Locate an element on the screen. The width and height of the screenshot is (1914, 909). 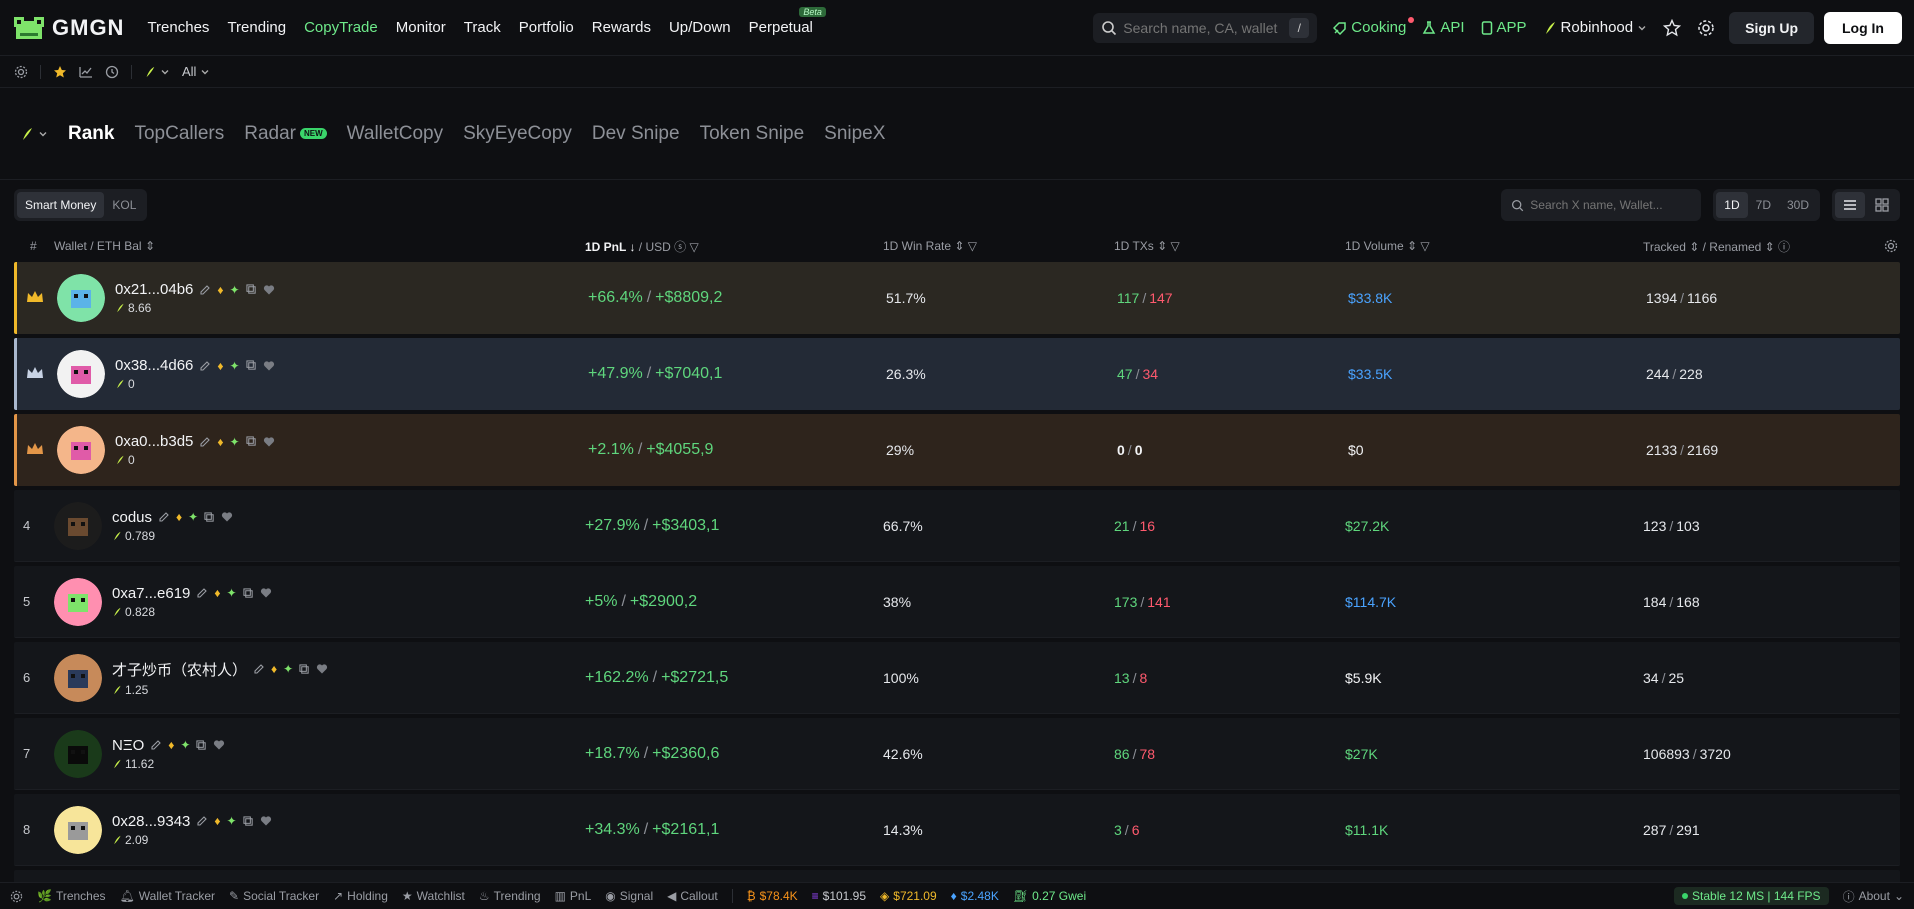
all-filter: All is located at coordinates (196, 71).